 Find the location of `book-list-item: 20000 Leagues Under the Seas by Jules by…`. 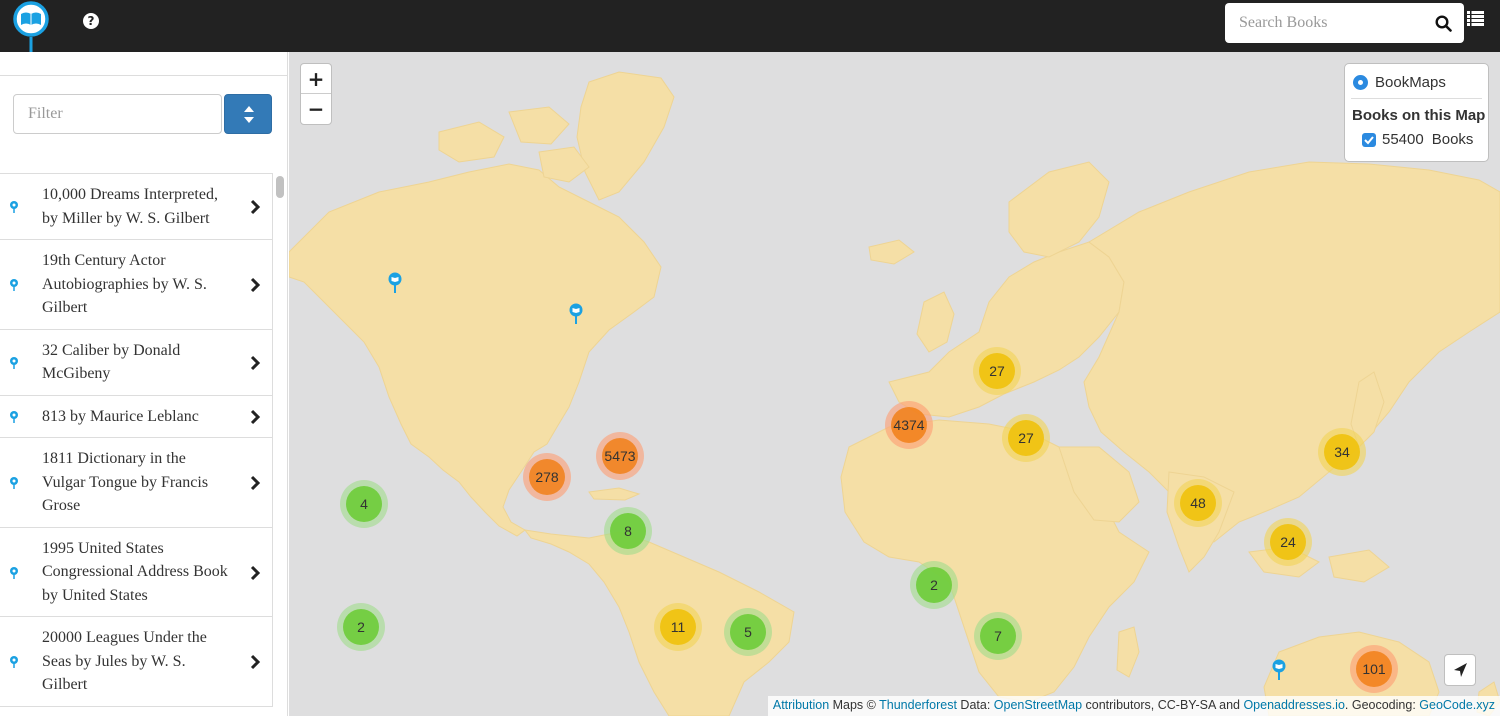

book-list-item: 20000 Leagues Under the Seas by Jules by… is located at coordinates (136, 662).